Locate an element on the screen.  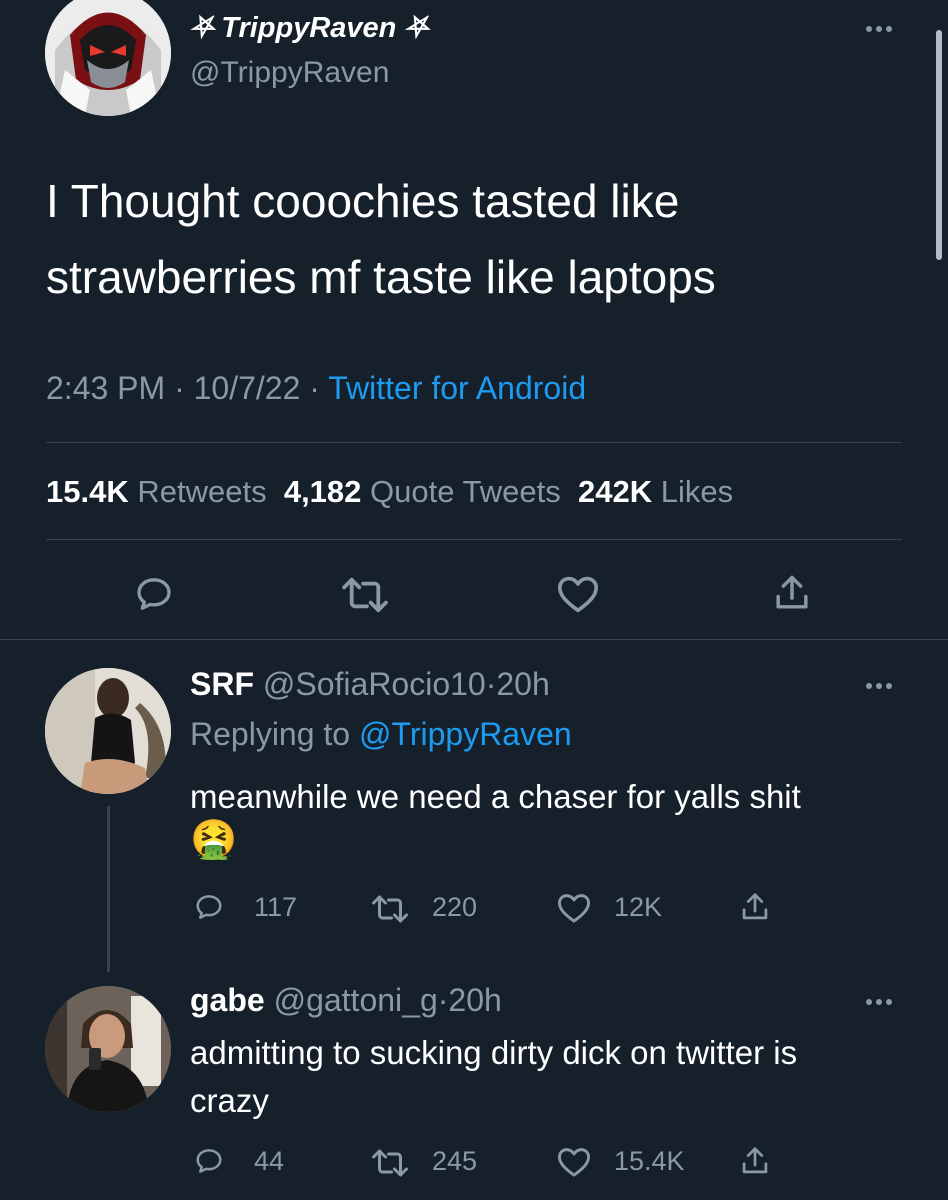
likes-stat: 242K Likes is located at coordinates (655, 491).